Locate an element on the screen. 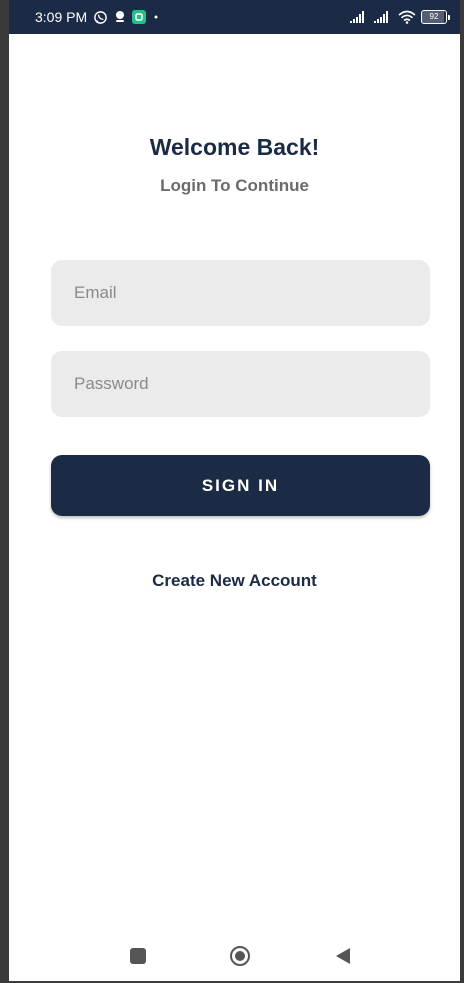  battery-tip is located at coordinates (449, 17).